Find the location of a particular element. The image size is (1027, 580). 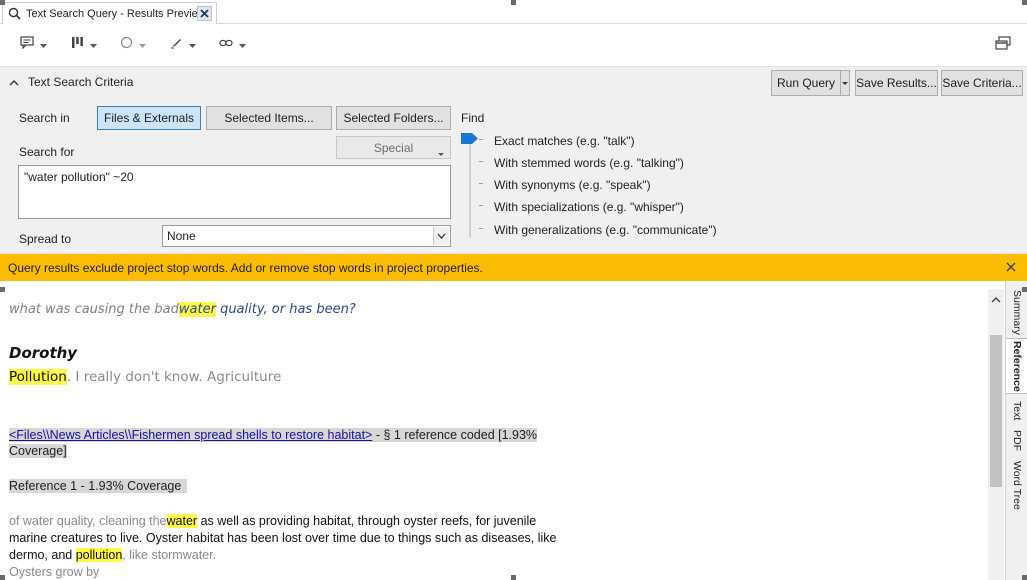

tab-word-tree-label: Word Tree is located at coordinates (1017, 485).